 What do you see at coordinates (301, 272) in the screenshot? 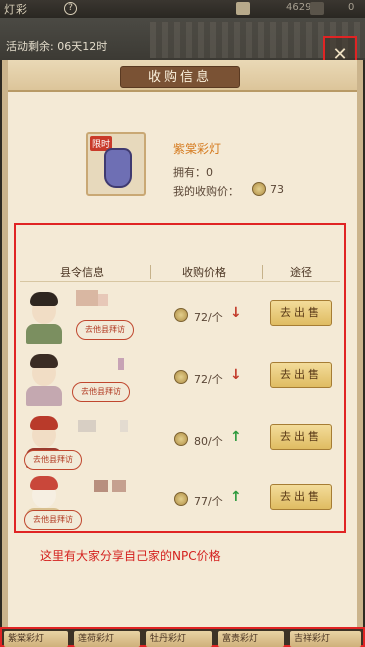
I see `header-route: 途径` at bounding box center [301, 272].